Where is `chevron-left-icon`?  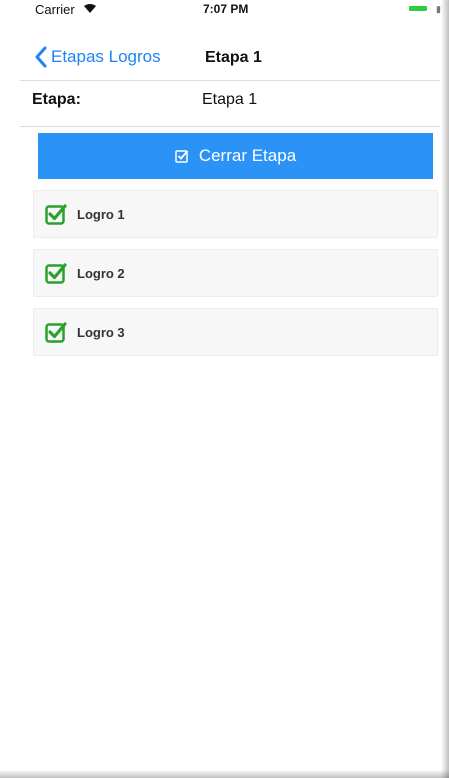
chevron-left-icon is located at coordinates (41, 57).